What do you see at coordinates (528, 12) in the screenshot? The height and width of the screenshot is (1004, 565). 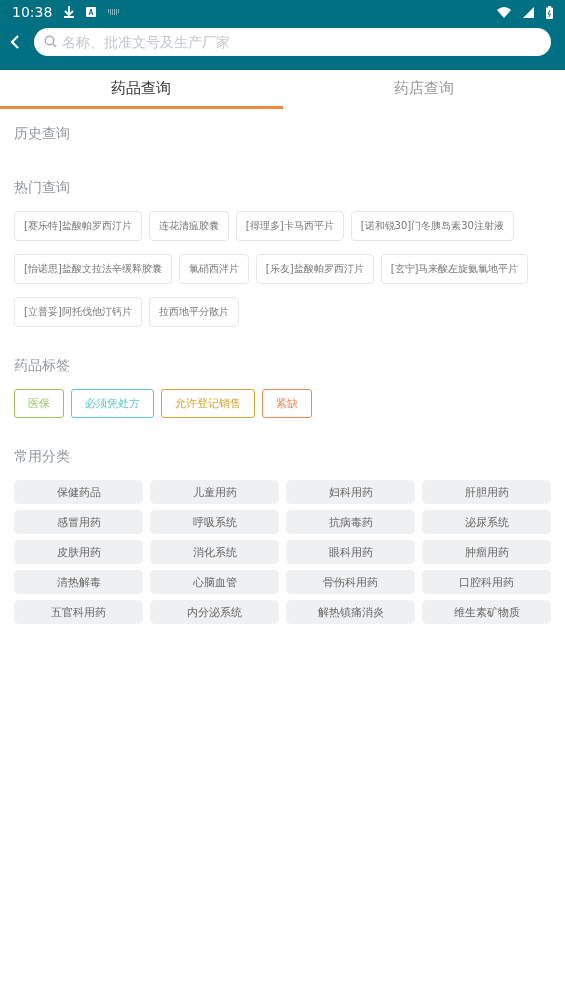 I see `signal-icon` at bounding box center [528, 12].